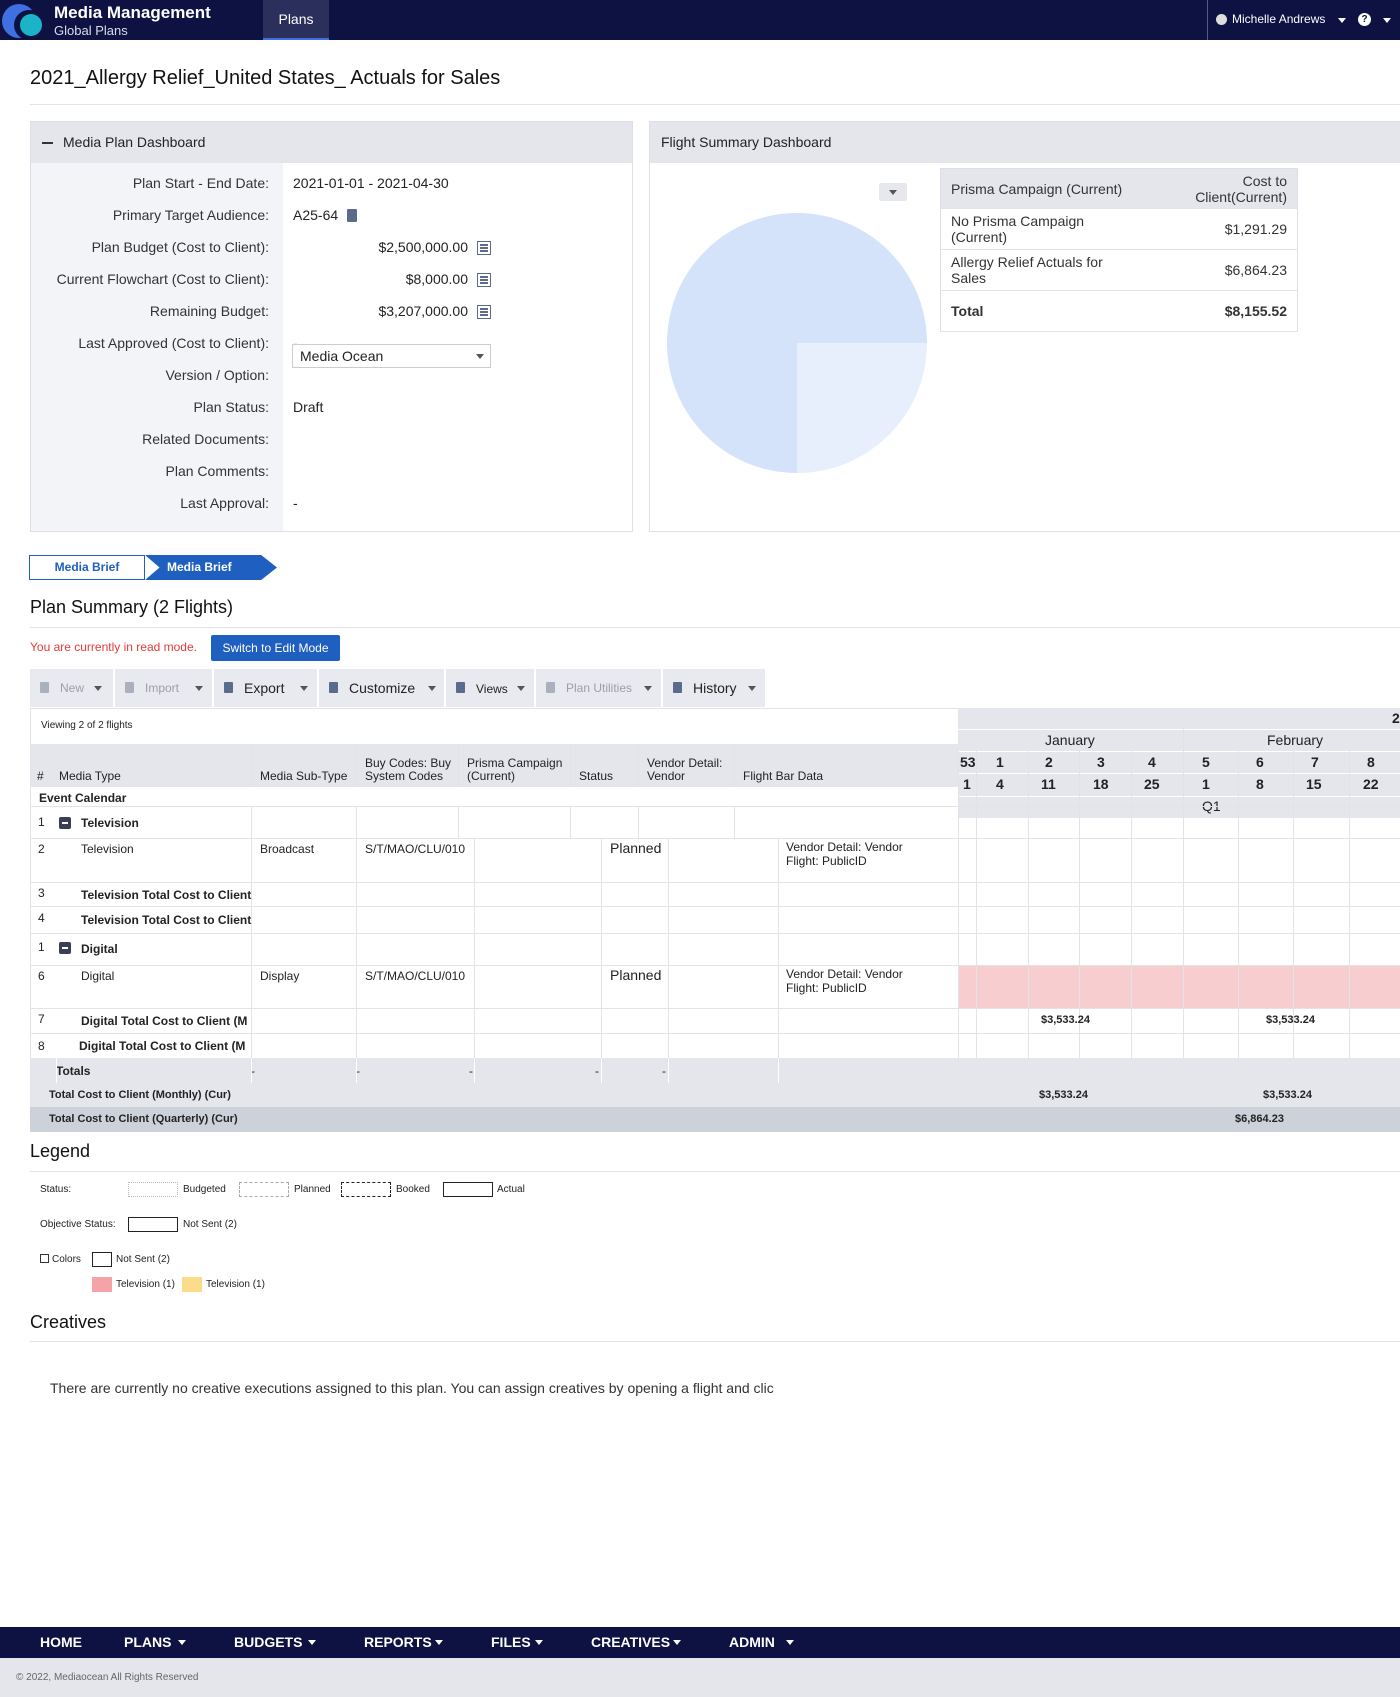 The image size is (1400, 1697). I want to click on switch-to-edit-mode-button: Switch to Edit Mode, so click(275, 648).